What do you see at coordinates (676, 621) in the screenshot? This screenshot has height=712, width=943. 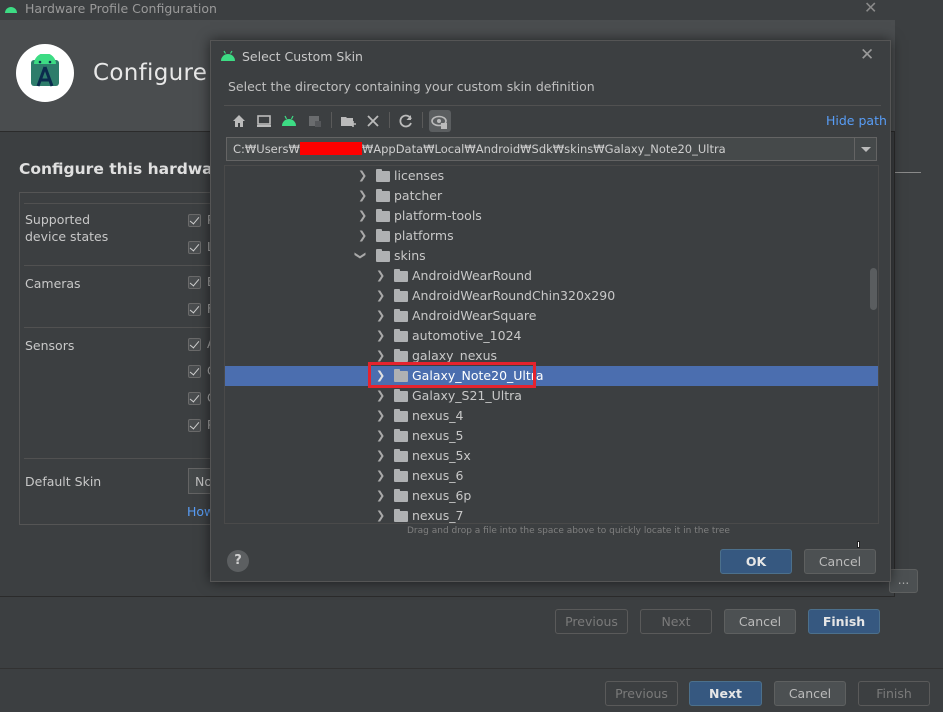 I see `hw-next-button: Next` at bounding box center [676, 621].